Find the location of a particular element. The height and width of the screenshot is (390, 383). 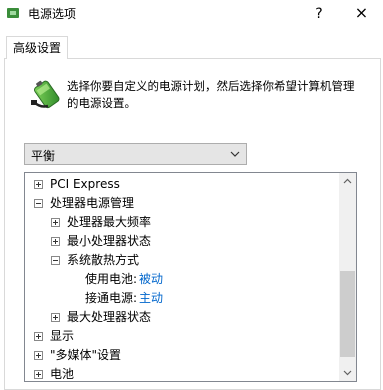

tree-scrollbar is located at coordinates (347, 277).